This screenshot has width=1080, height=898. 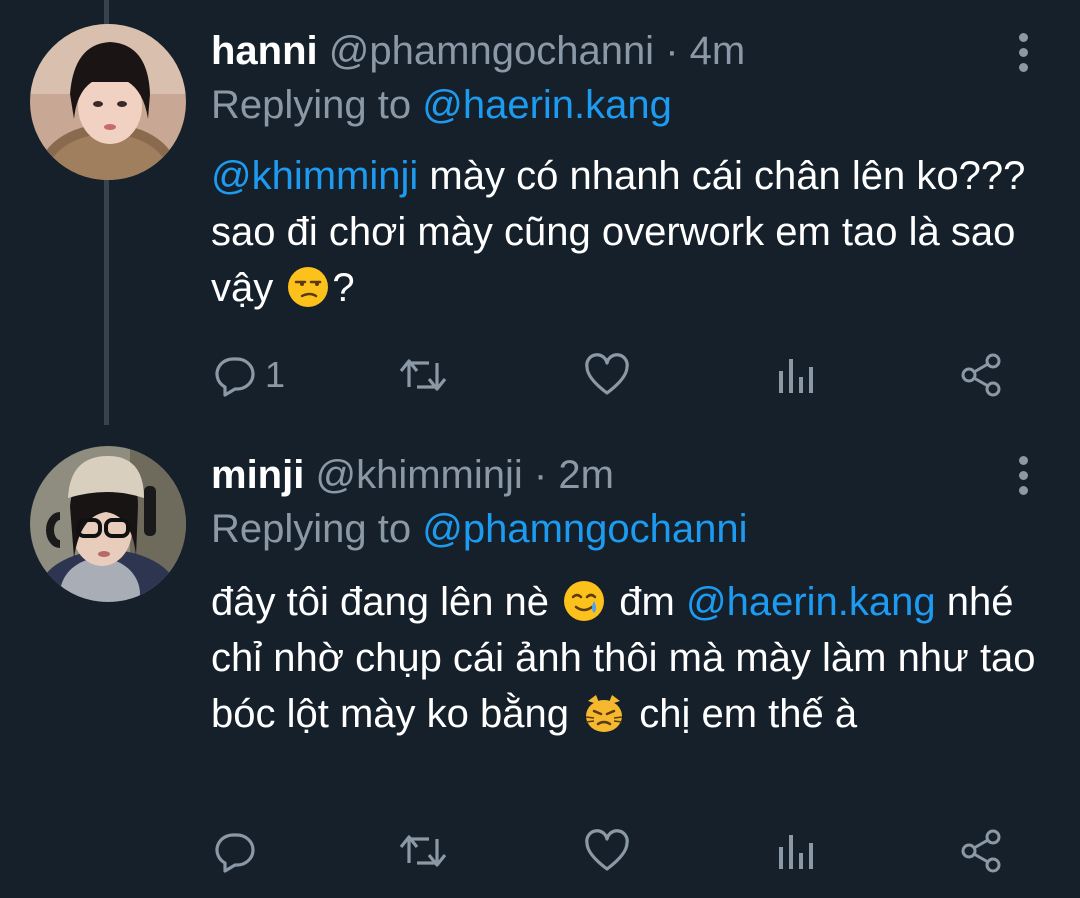 What do you see at coordinates (604, 713) in the screenshot?
I see `pouting-cat-face-icon` at bounding box center [604, 713].